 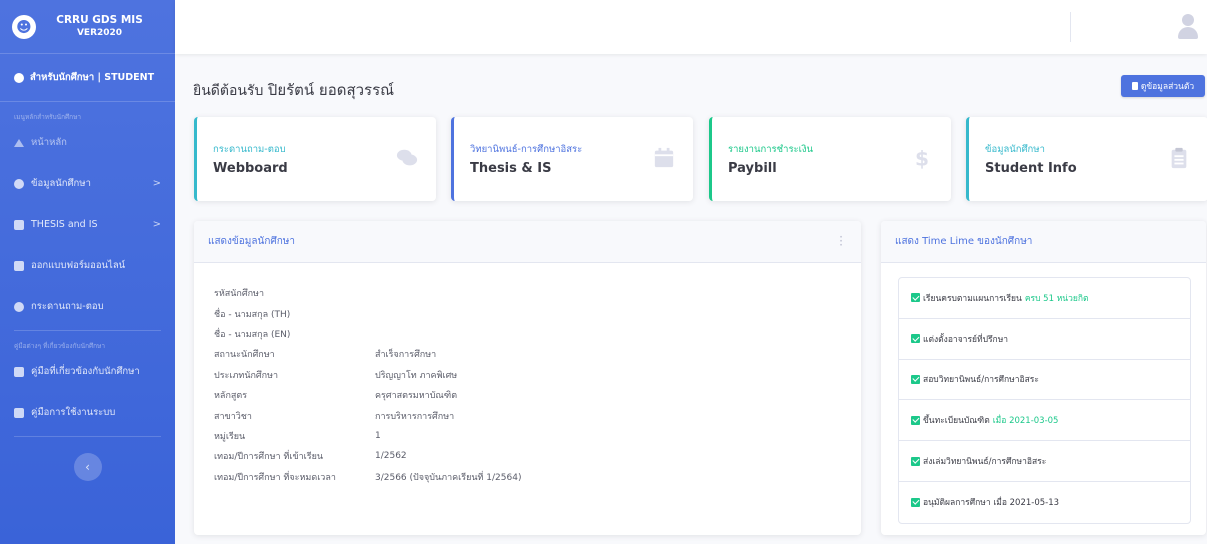 I want to click on calendar-icon, so click(x=664, y=157).